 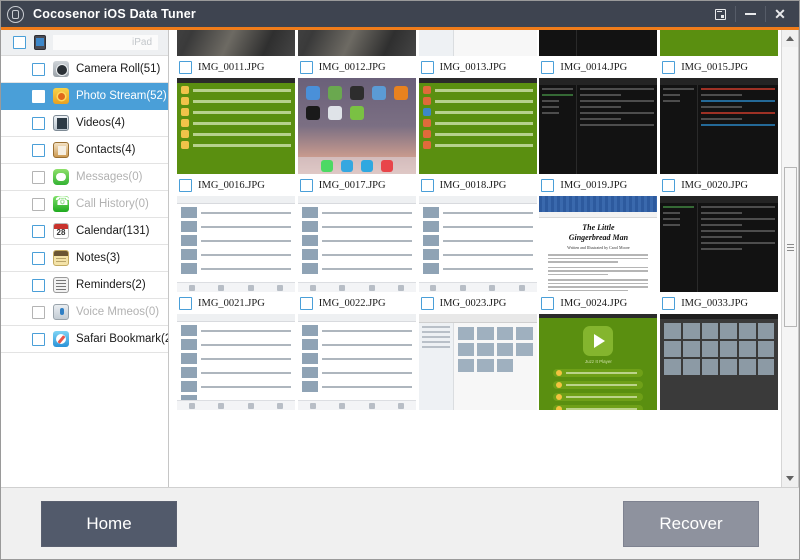 I want to click on thumbnail-image: Juzz It Player, so click(x=598, y=362).